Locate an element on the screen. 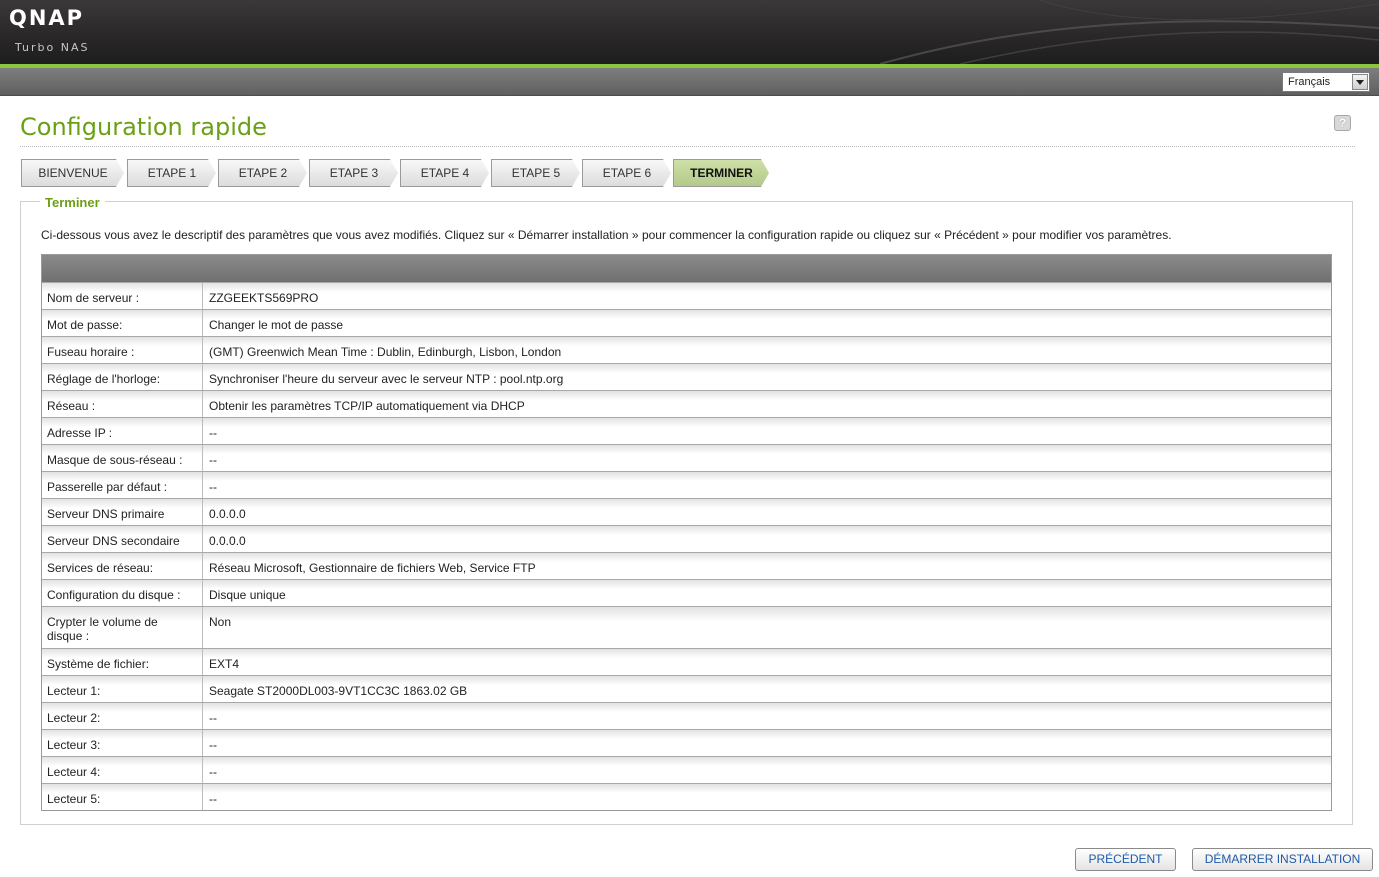 This screenshot has width=1379, height=877. step-etape-6: ETAPE 6 is located at coordinates (626, 173).